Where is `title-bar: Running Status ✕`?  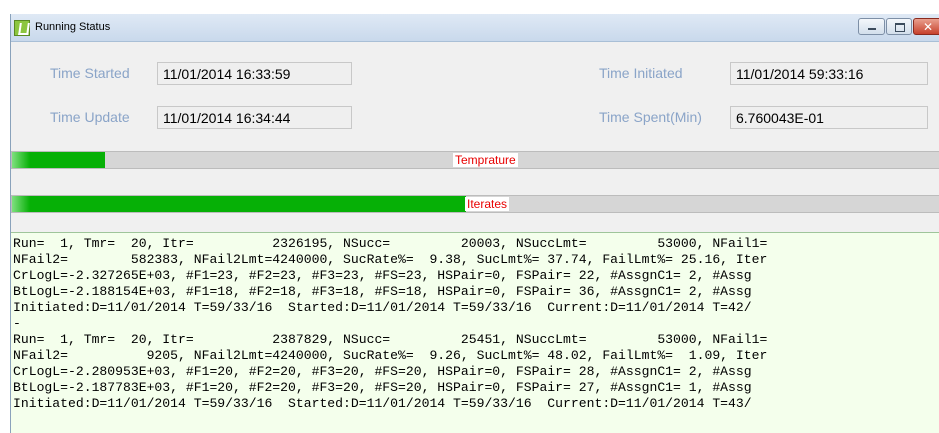 title-bar: Running Status ✕ is located at coordinates (475, 28).